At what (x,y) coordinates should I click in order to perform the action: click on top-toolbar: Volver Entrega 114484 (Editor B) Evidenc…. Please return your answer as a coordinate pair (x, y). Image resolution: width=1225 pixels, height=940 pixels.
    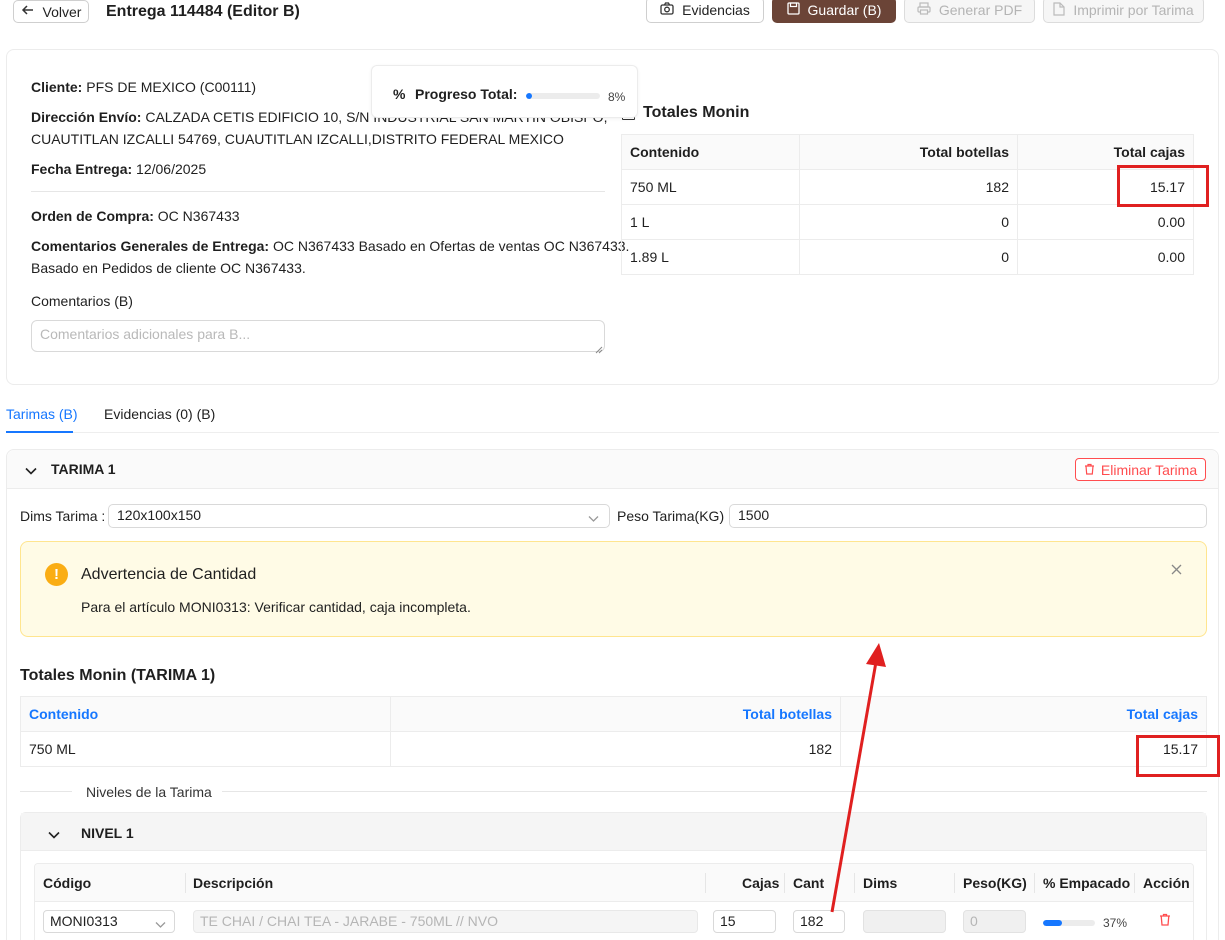
    Looking at the image, I should click on (612, 16).